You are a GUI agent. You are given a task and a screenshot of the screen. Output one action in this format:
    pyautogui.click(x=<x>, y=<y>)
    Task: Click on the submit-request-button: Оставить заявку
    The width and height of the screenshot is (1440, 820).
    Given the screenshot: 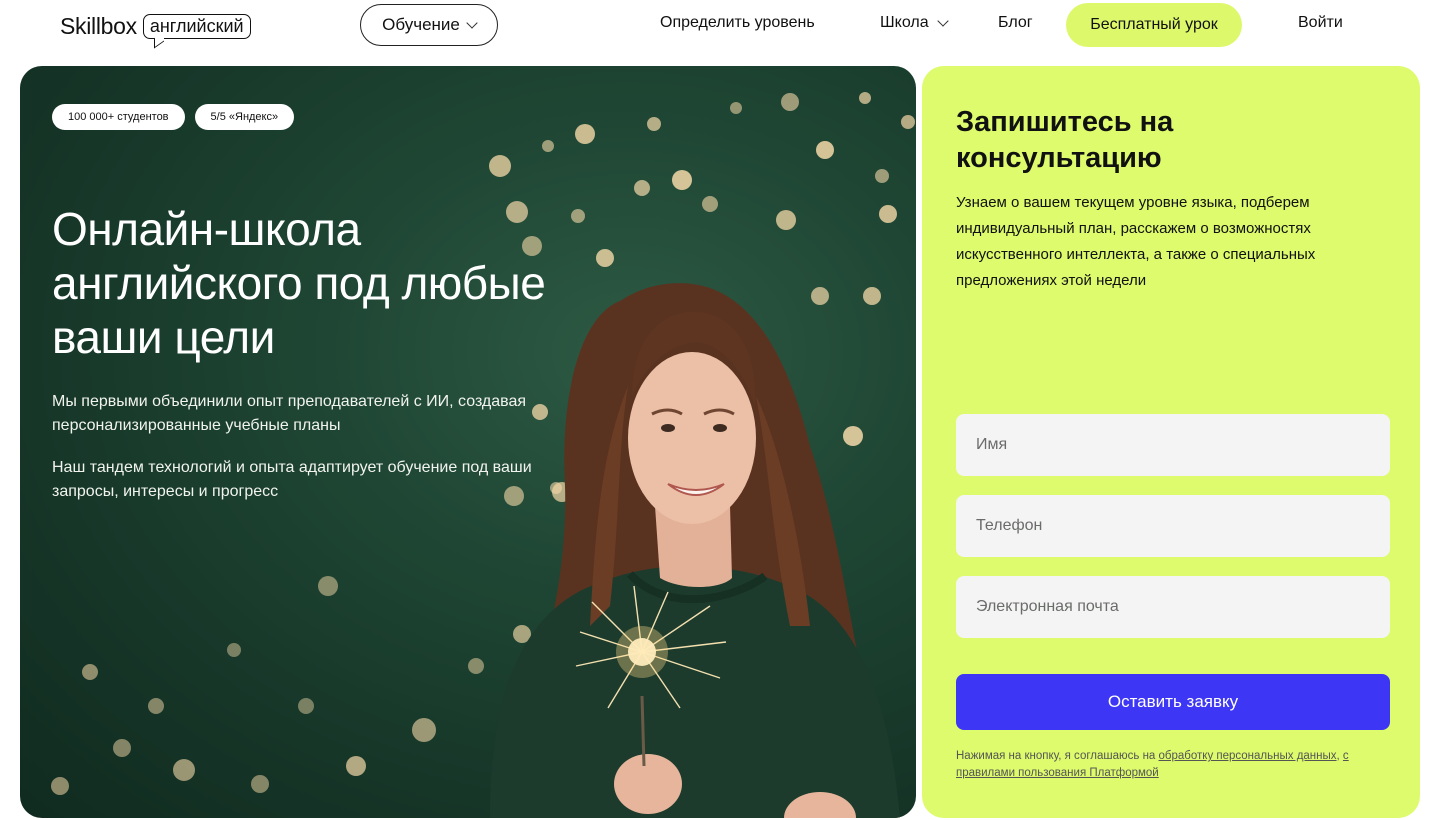 What is the action you would take?
    pyautogui.click(x=1173, y=702)
    